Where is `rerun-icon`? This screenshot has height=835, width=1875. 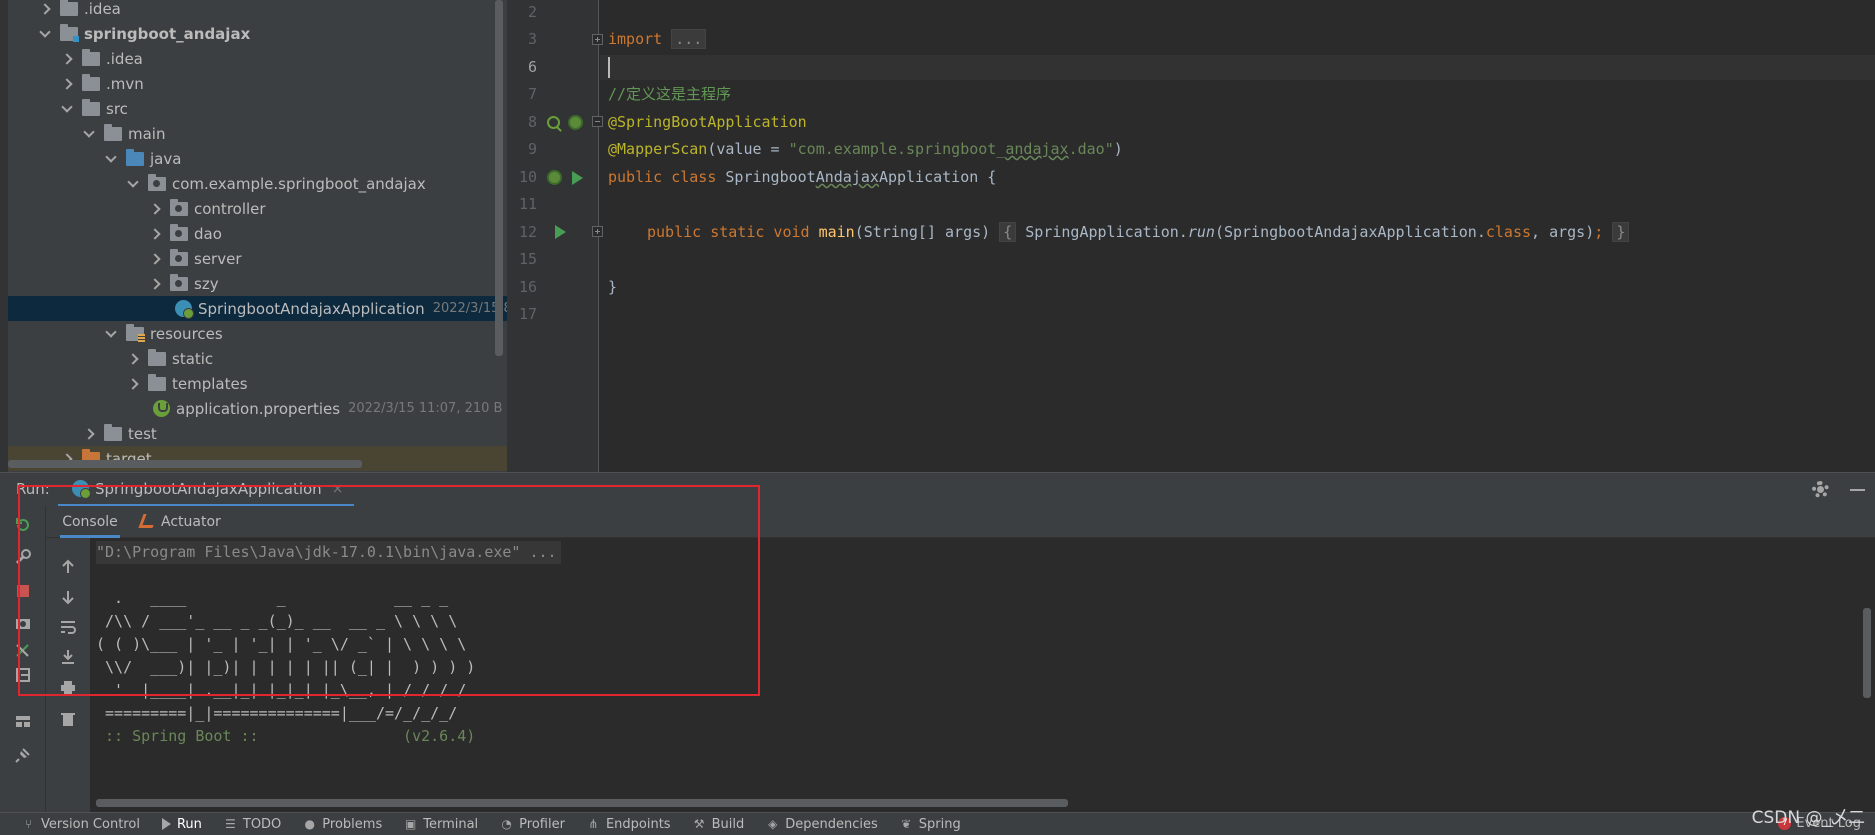
rerun-icon is located at coordinates (23, 525).